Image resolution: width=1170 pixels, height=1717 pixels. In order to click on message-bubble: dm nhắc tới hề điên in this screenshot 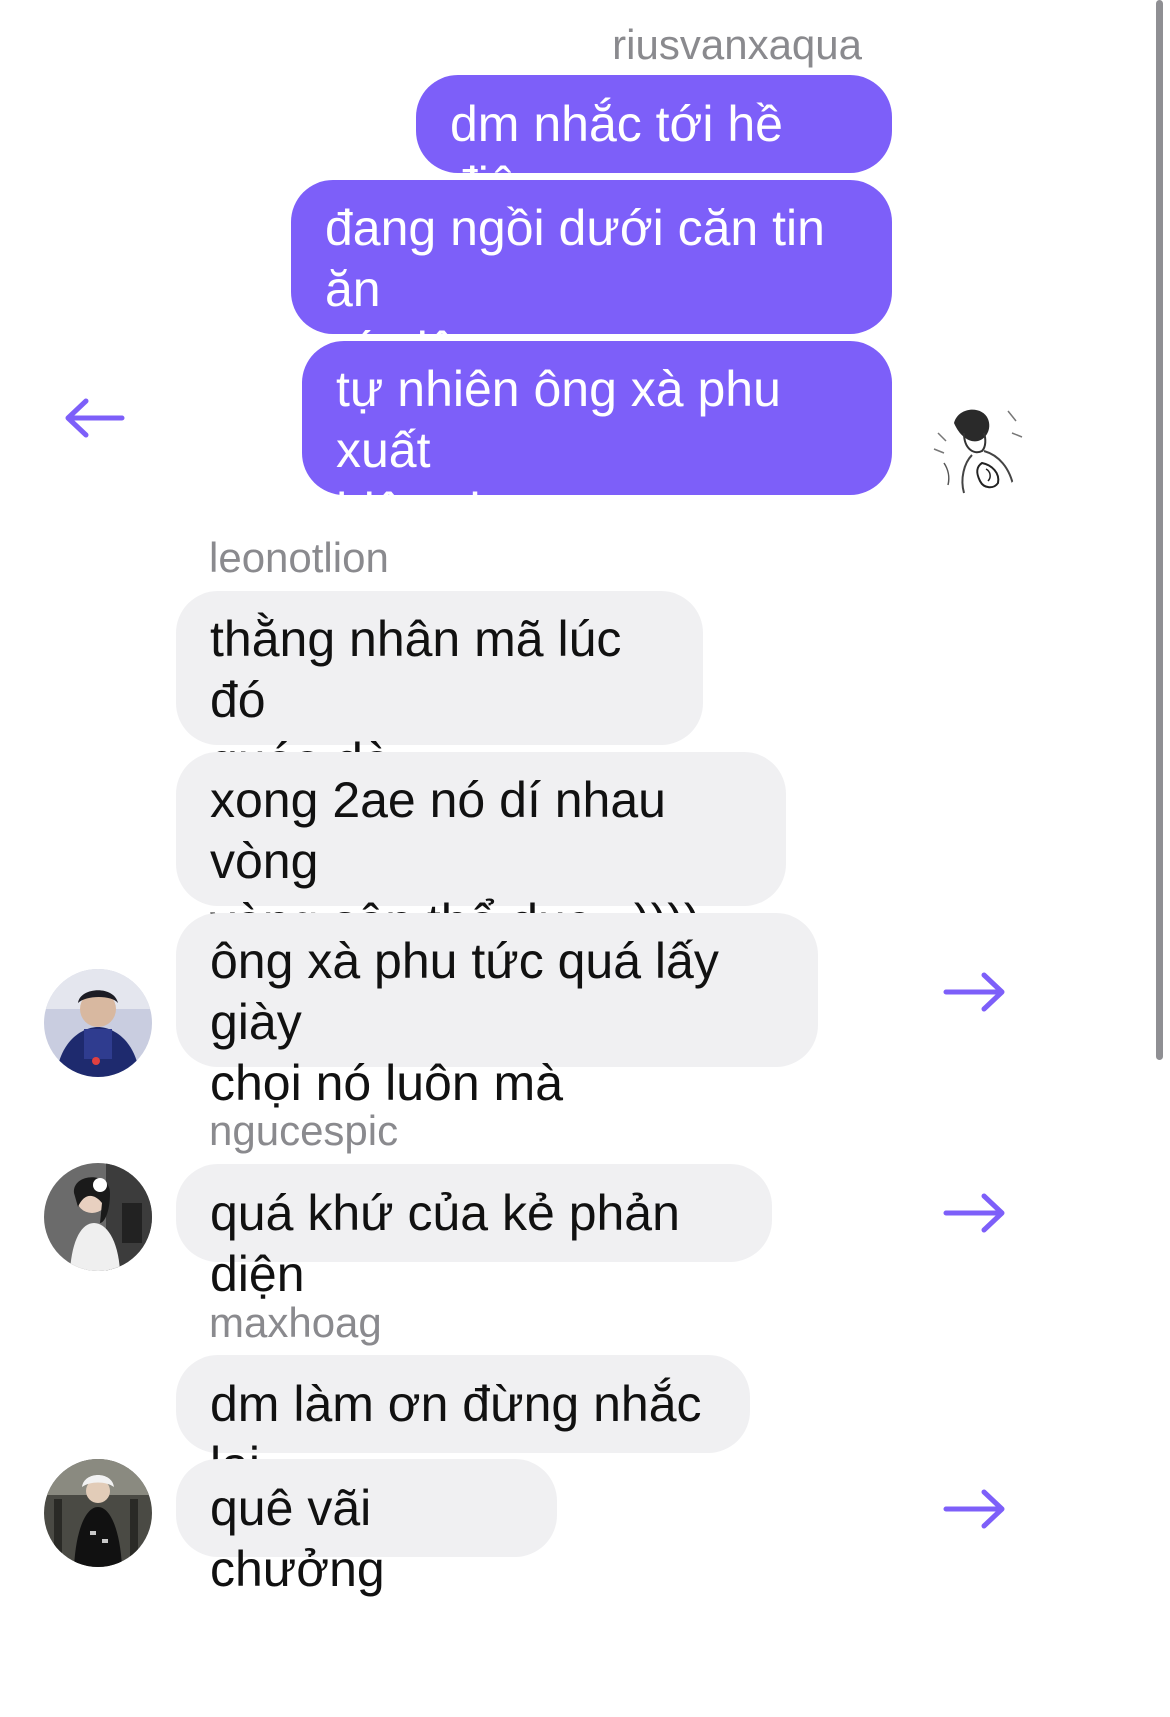, I will do `click(654, 144)`.